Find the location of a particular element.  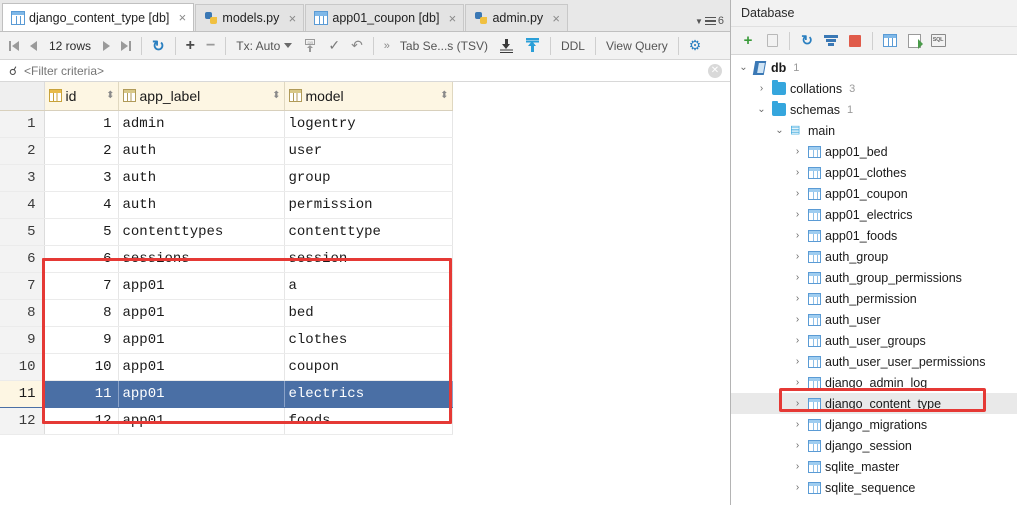

tree-item-collations: › collations 3 is located at coordinates (874, 88).